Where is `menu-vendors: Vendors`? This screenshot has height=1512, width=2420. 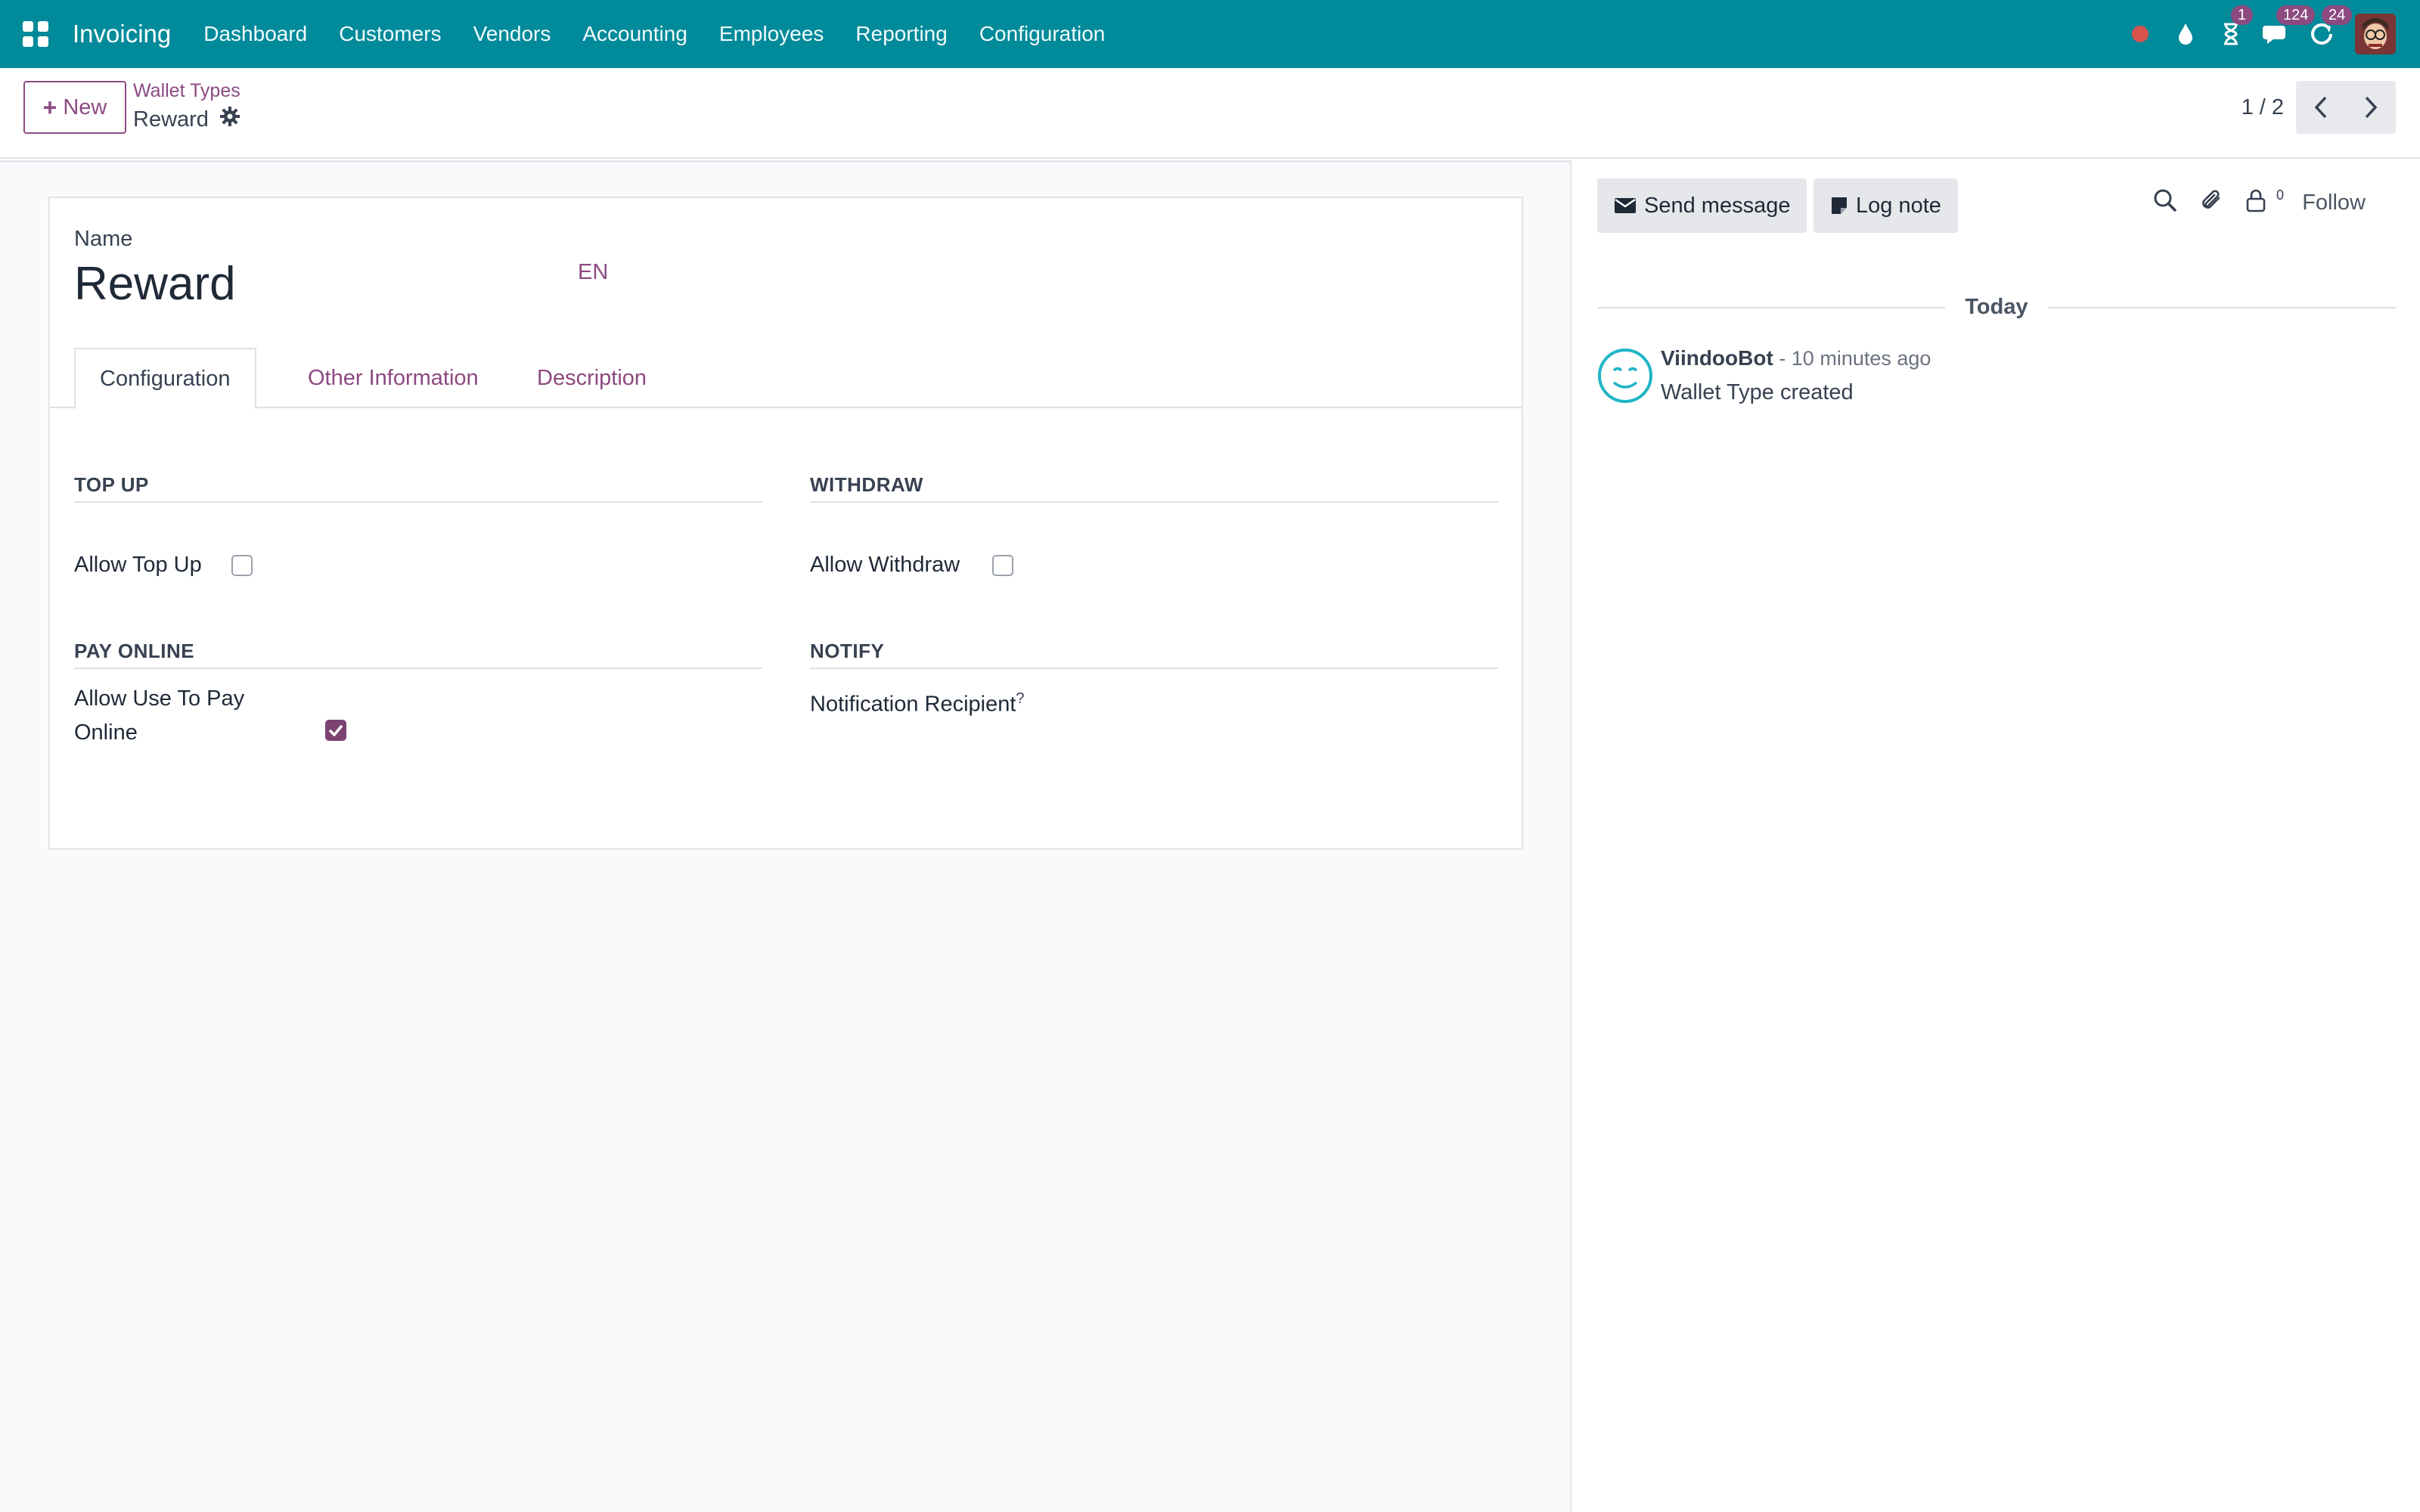 menu-vendors: Vendors is located at coordinates (512, 34).